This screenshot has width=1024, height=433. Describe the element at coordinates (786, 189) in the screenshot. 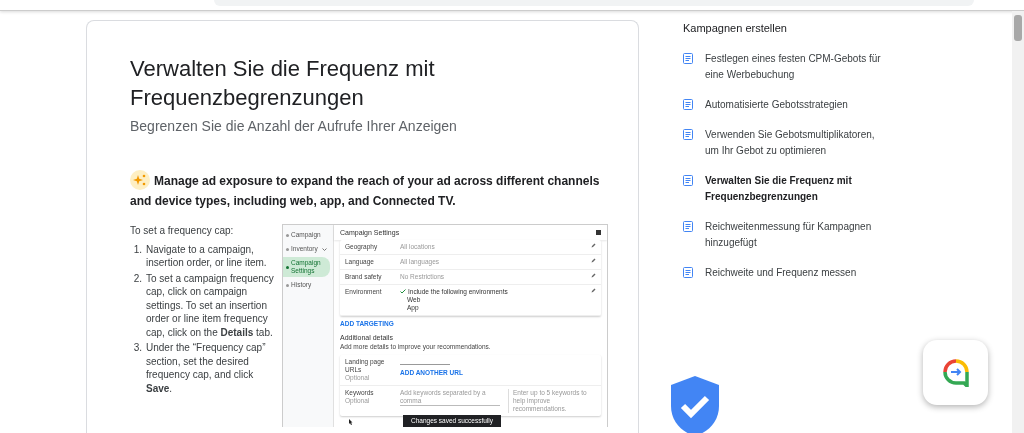

I see `sidebar-link: Verwalten Sie die Frequenz mit Frequenzbegrenzungen` at that location.